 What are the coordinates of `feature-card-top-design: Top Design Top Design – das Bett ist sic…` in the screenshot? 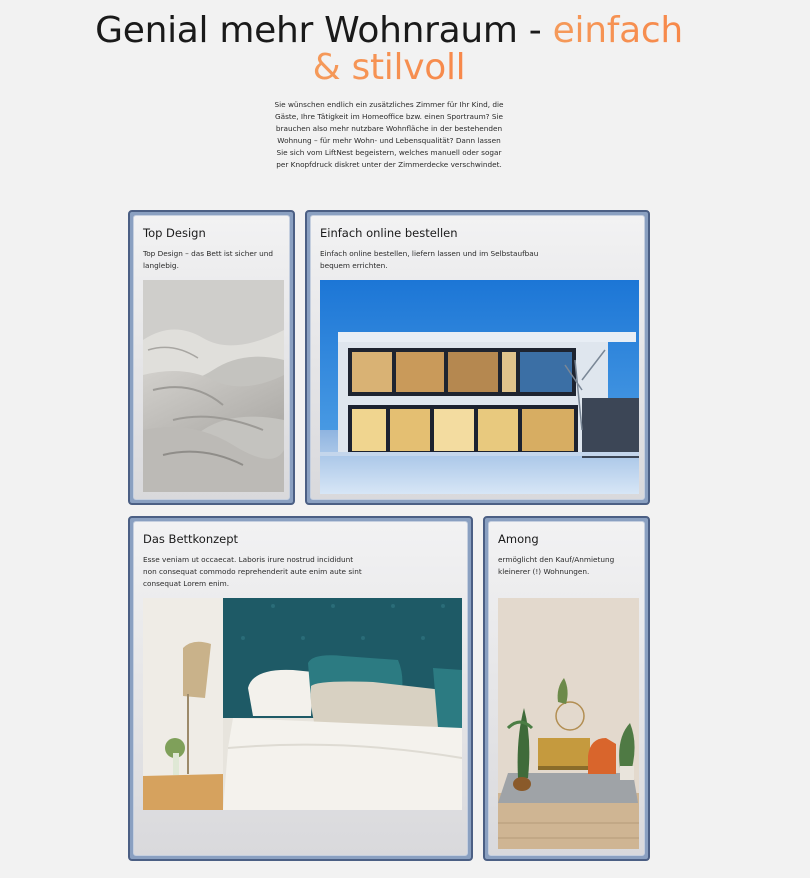 It's located at (211, 357).